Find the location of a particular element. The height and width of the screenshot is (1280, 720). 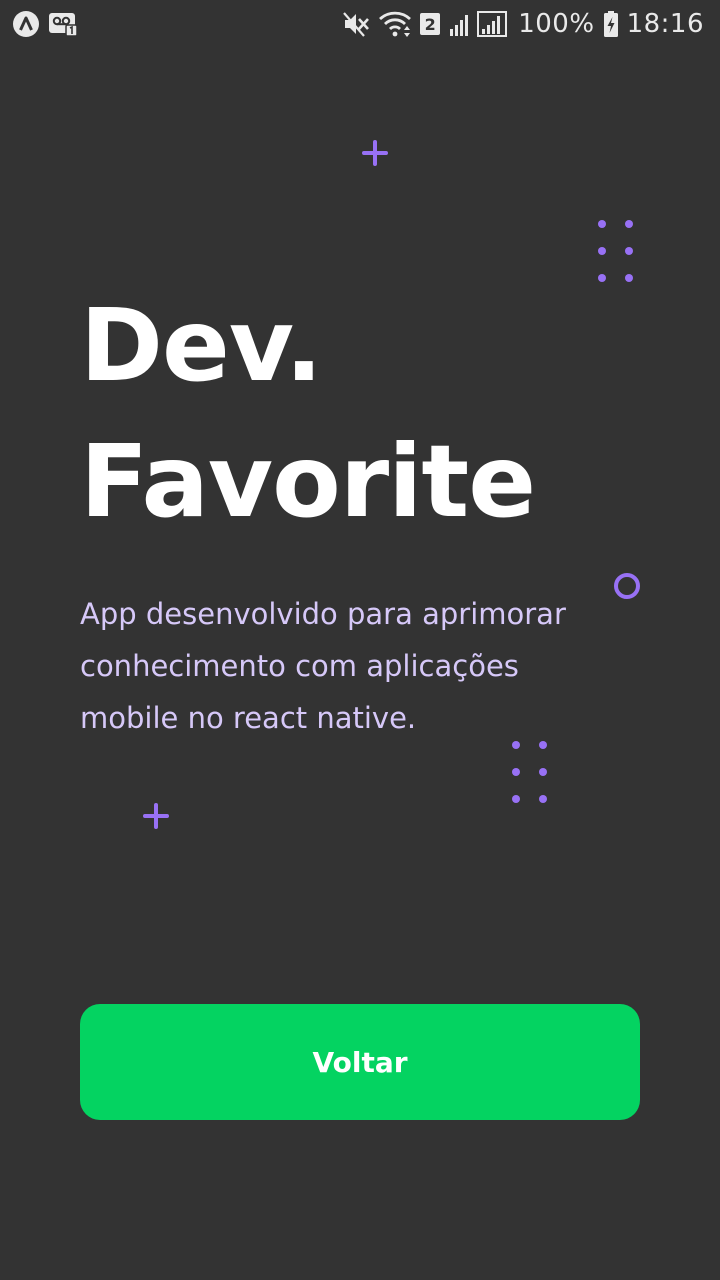

status-bar: 2 100% 18:16 is located at coordinates (360, 24).